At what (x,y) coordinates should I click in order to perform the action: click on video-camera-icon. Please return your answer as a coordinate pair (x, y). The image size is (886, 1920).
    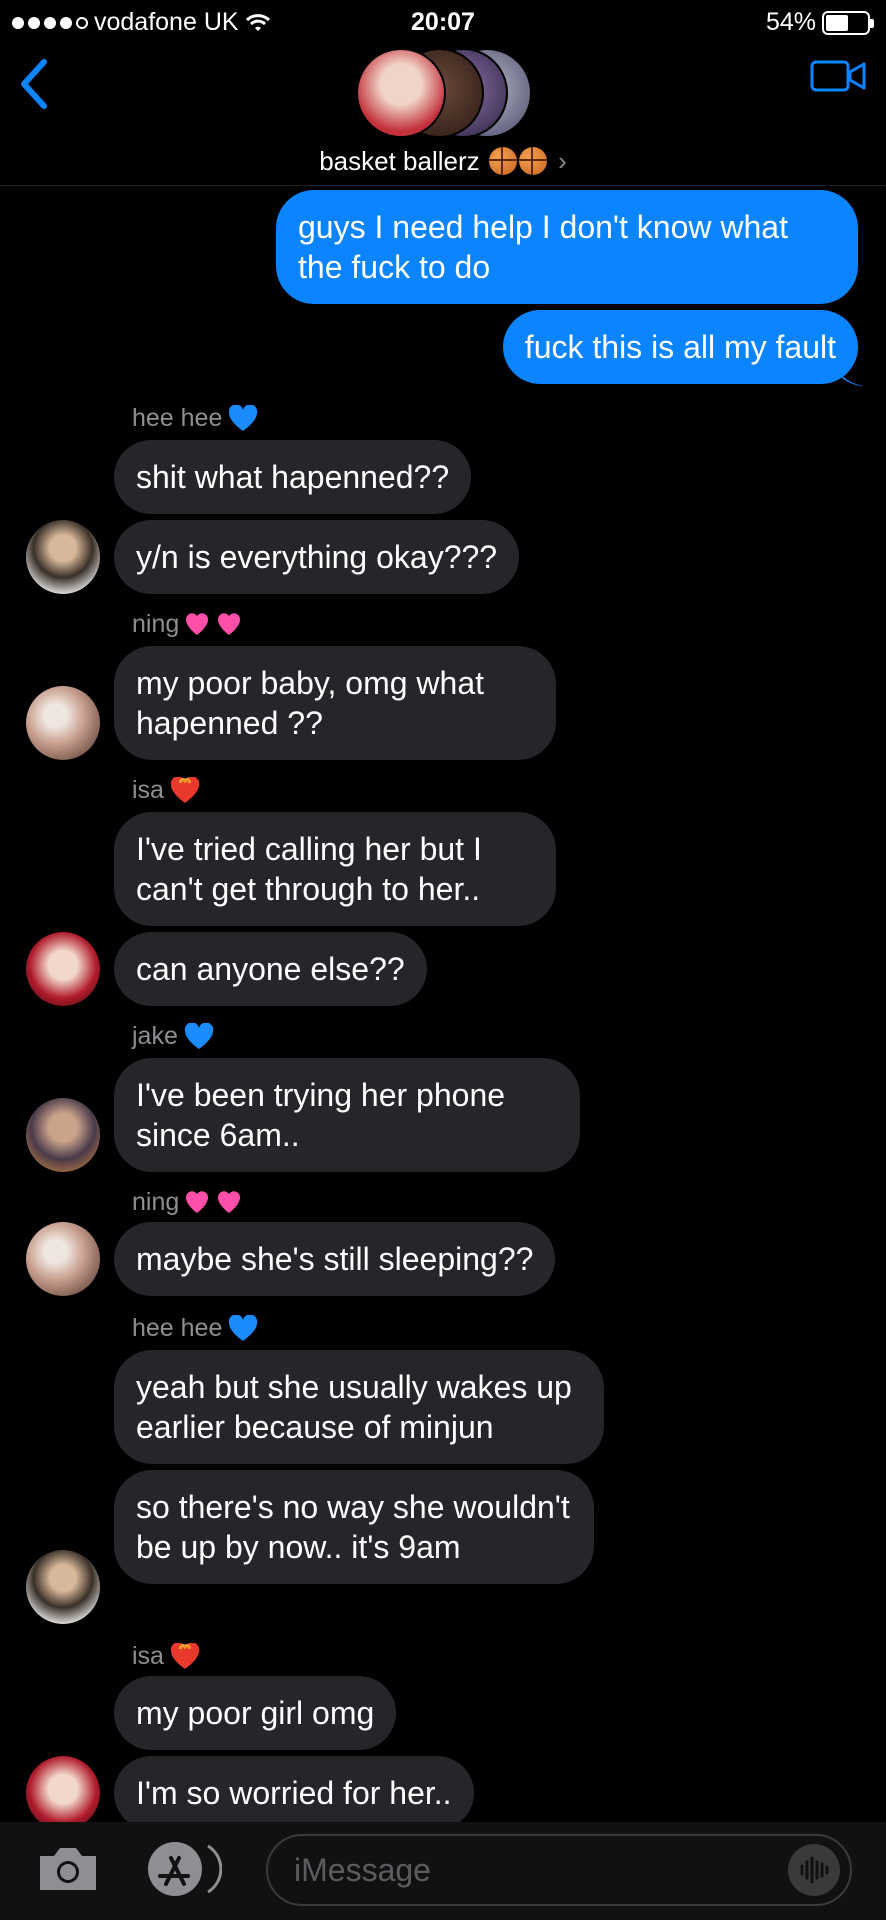
    Looking at the image, I should click on (838, 76).